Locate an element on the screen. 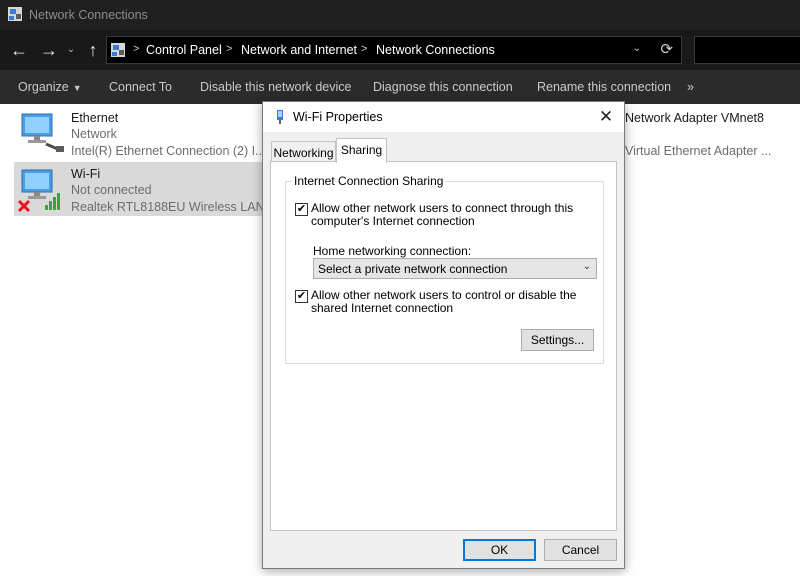 The height and width of the screenshot is (576, 800). allow-connect-label-line2: computer's Internet connection is located at coordinates (393, 221).